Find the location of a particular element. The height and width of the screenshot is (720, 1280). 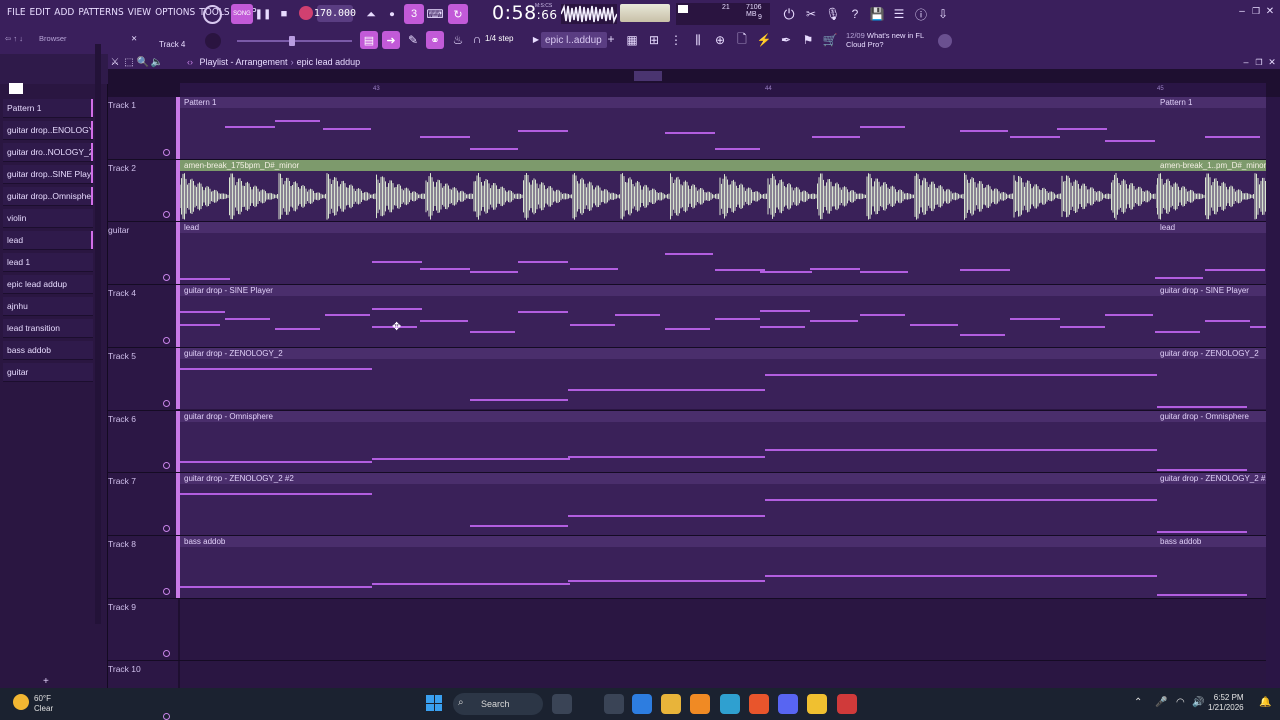

pattern-clip: lead is located at coordinates (1211, 253).